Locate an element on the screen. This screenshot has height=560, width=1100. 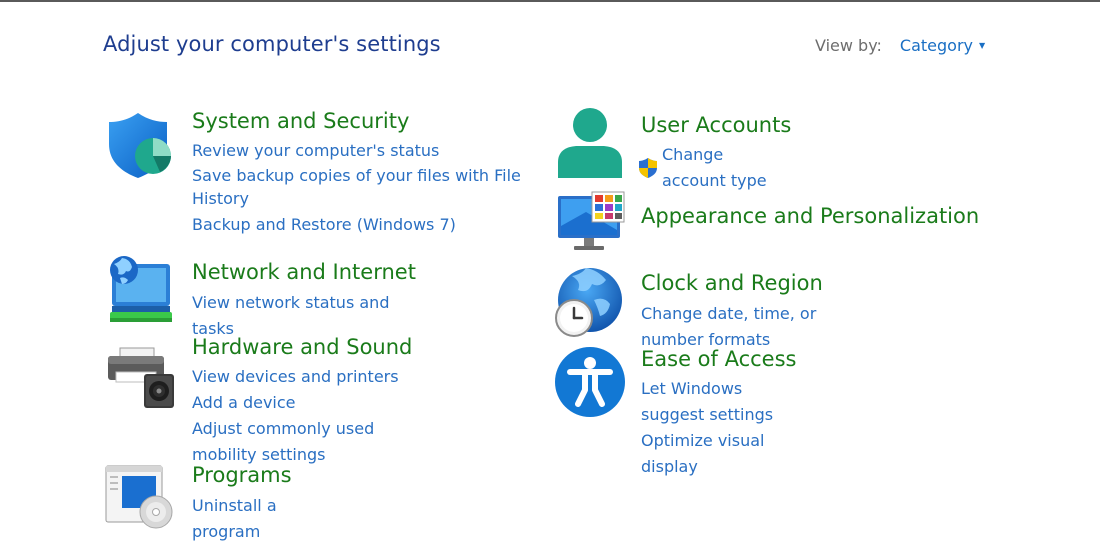
category-title-network-internet: Network and Internet is located at coordinates (304, 272).